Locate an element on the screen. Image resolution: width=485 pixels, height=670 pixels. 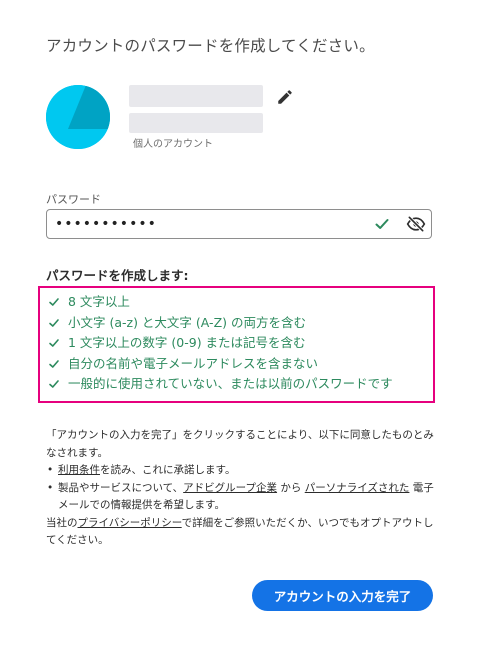
privacy-policy-link: プライバシーポリシー is located at coordinates (130, 523).